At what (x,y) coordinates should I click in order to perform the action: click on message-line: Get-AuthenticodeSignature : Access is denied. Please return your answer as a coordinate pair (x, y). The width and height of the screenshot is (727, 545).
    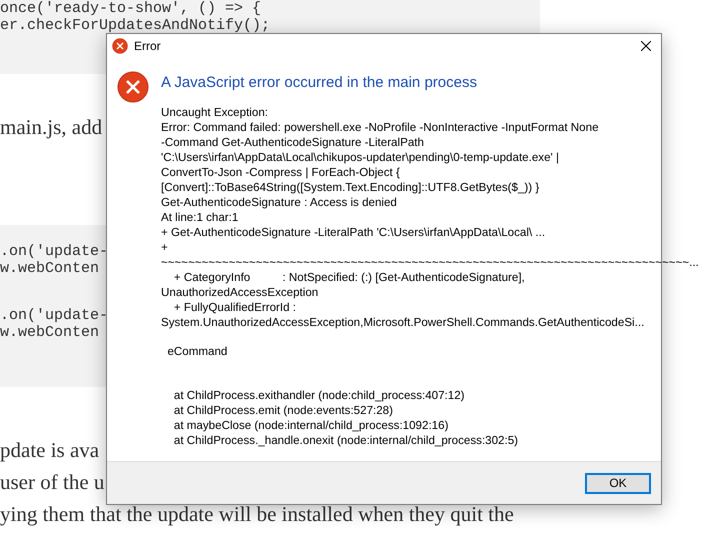
    Looking at the image, I should click on (279, 202).